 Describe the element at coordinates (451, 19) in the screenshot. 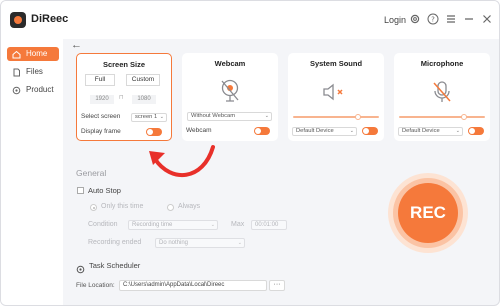

I see `menu-icon` at that location.